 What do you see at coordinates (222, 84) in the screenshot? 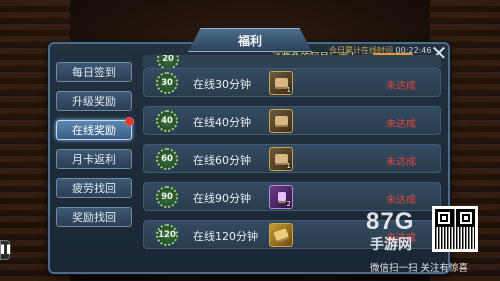
I see `reward-row-label: 在线30分钟` at bounding box center [222, 84].